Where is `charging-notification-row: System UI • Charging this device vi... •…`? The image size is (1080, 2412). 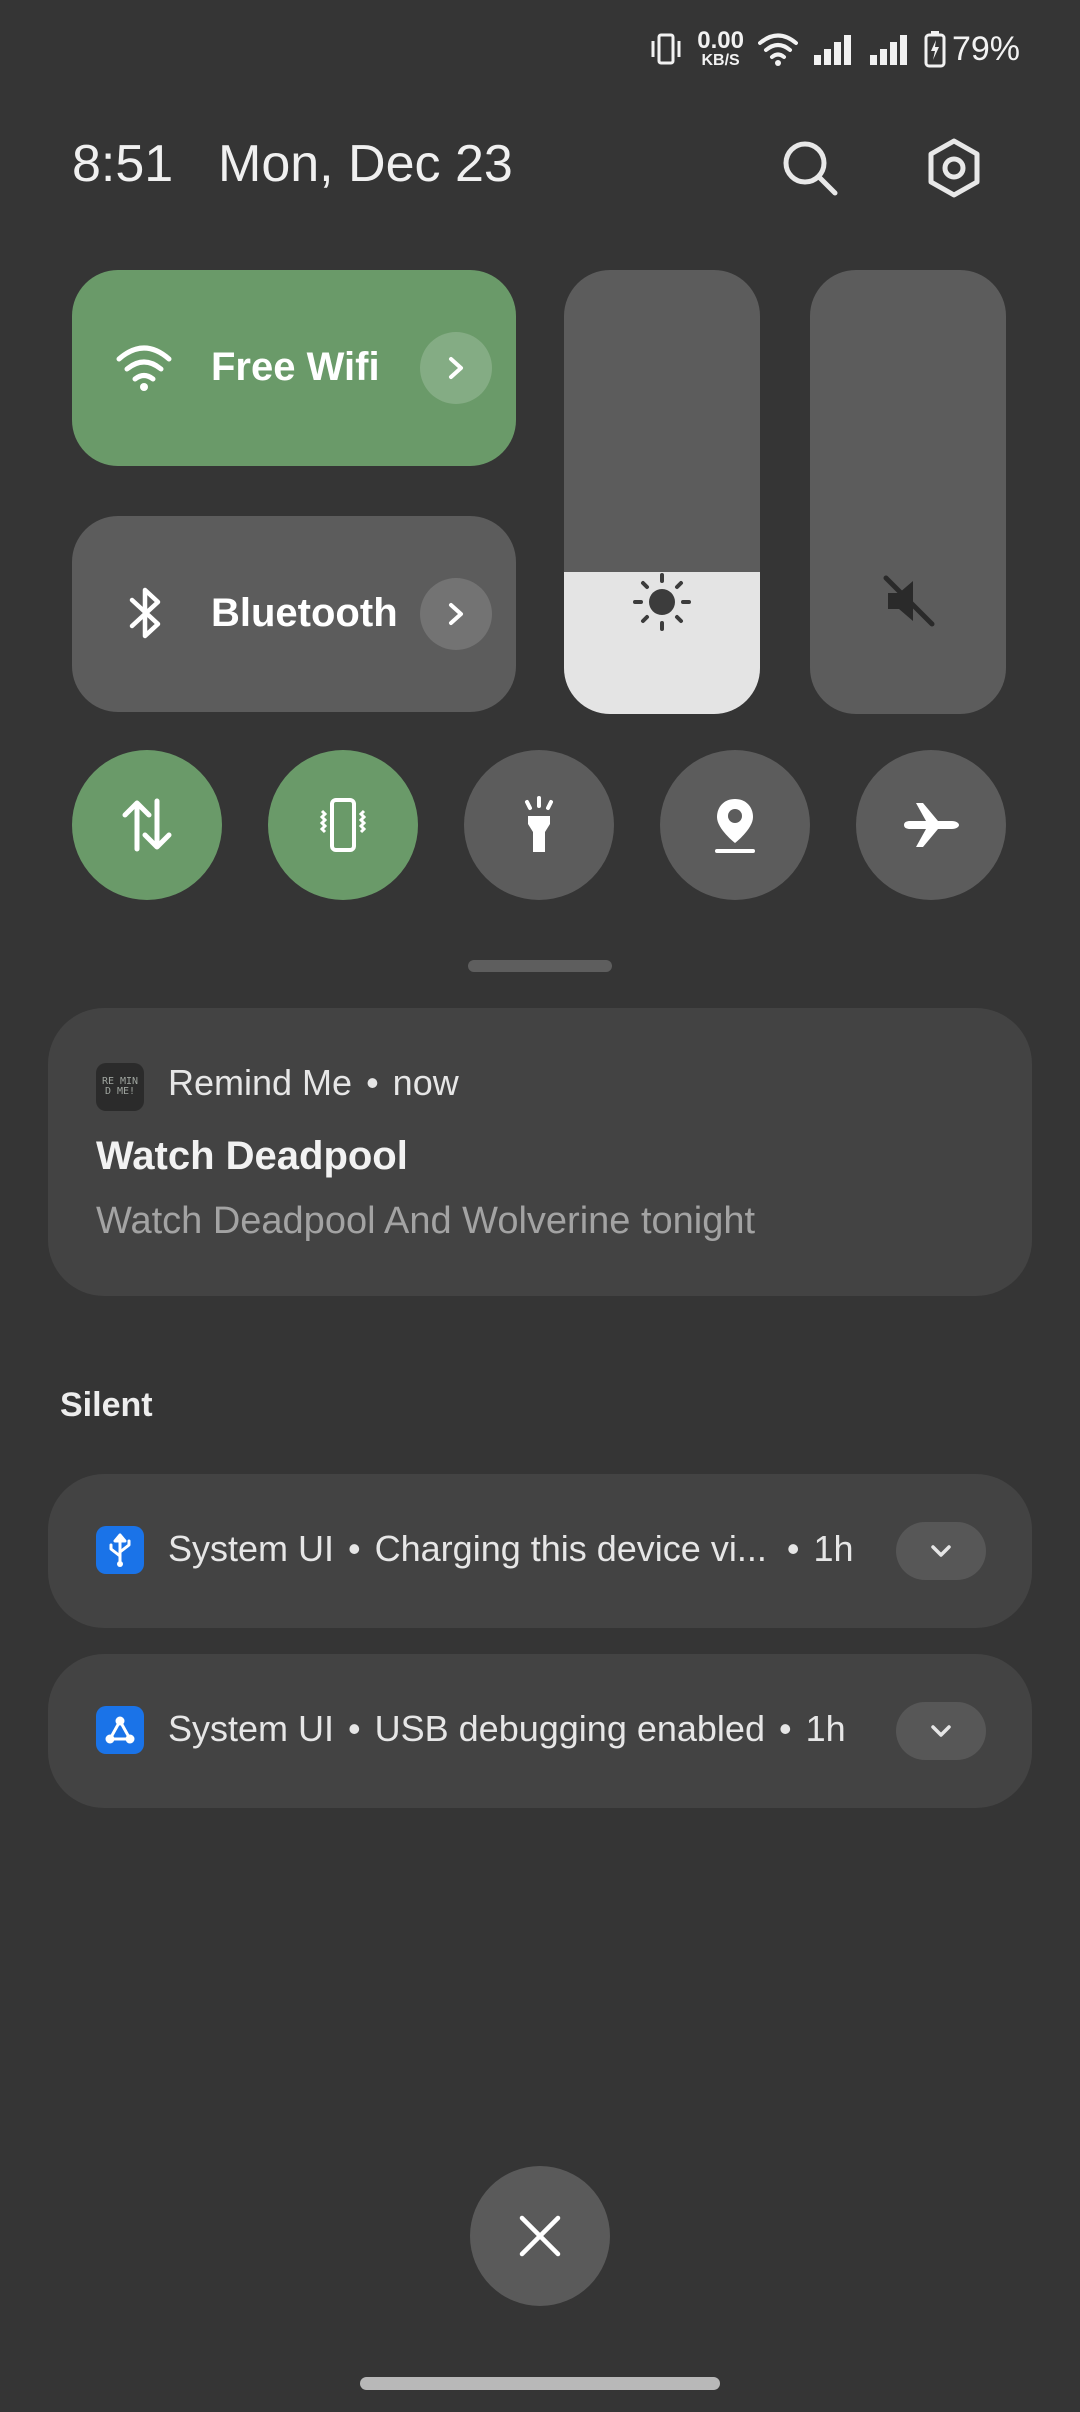
charging-notification-row: System UI • Charging this device vi... •… is located at coordinates (510, 1549).